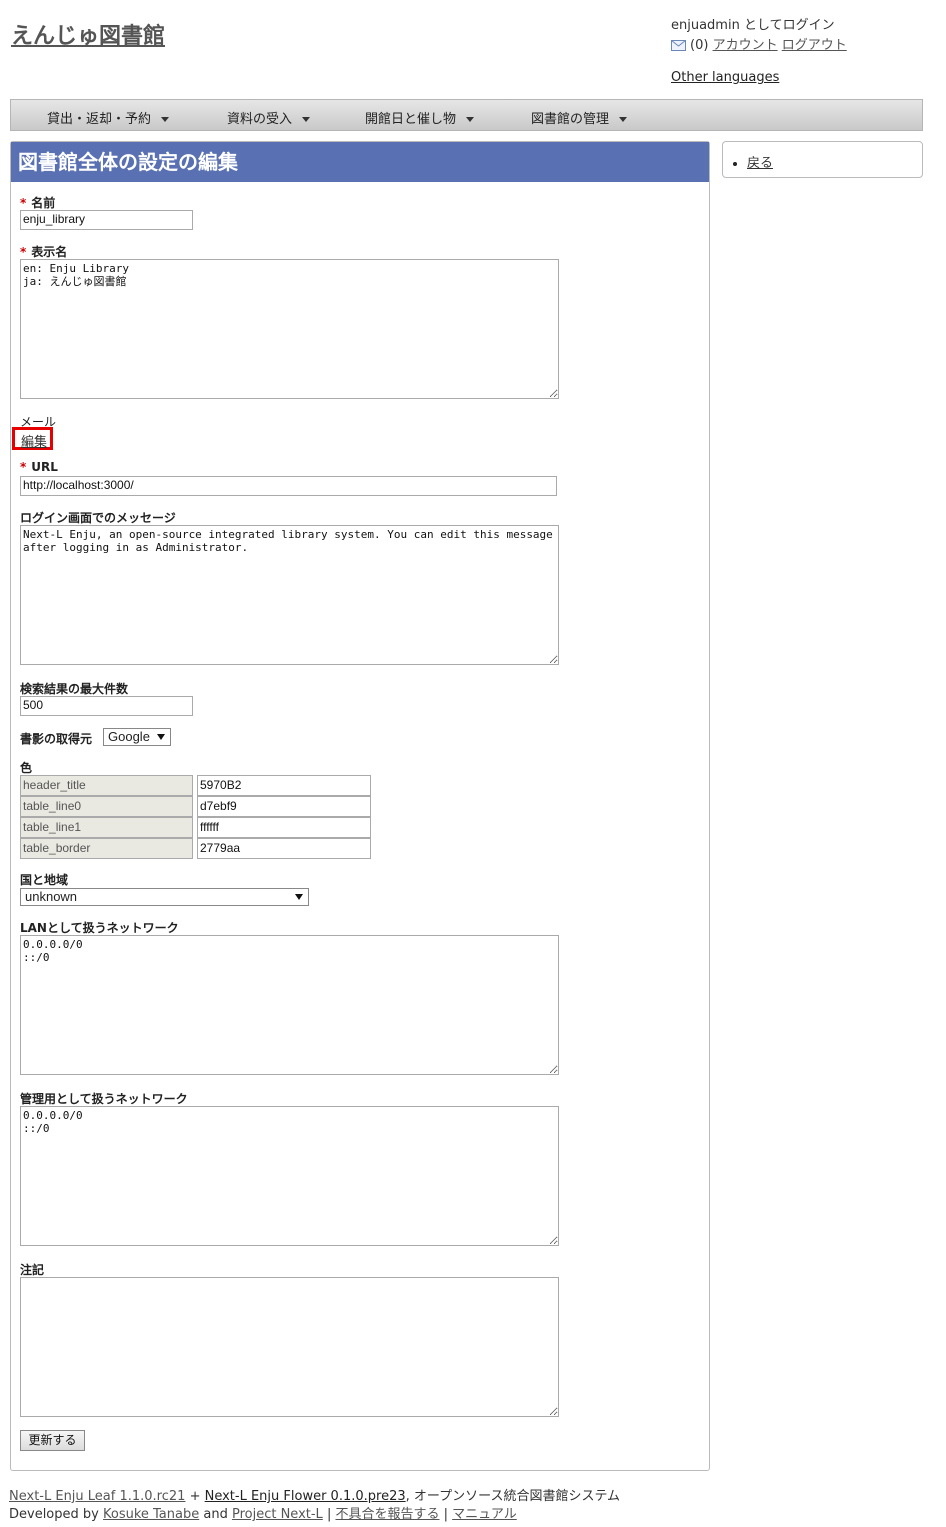 The width and height of the screenshot is (946, 1527). Describe the element at coordinates (51, 896) in the screenshot. I see `country-value: unknown` at that location.